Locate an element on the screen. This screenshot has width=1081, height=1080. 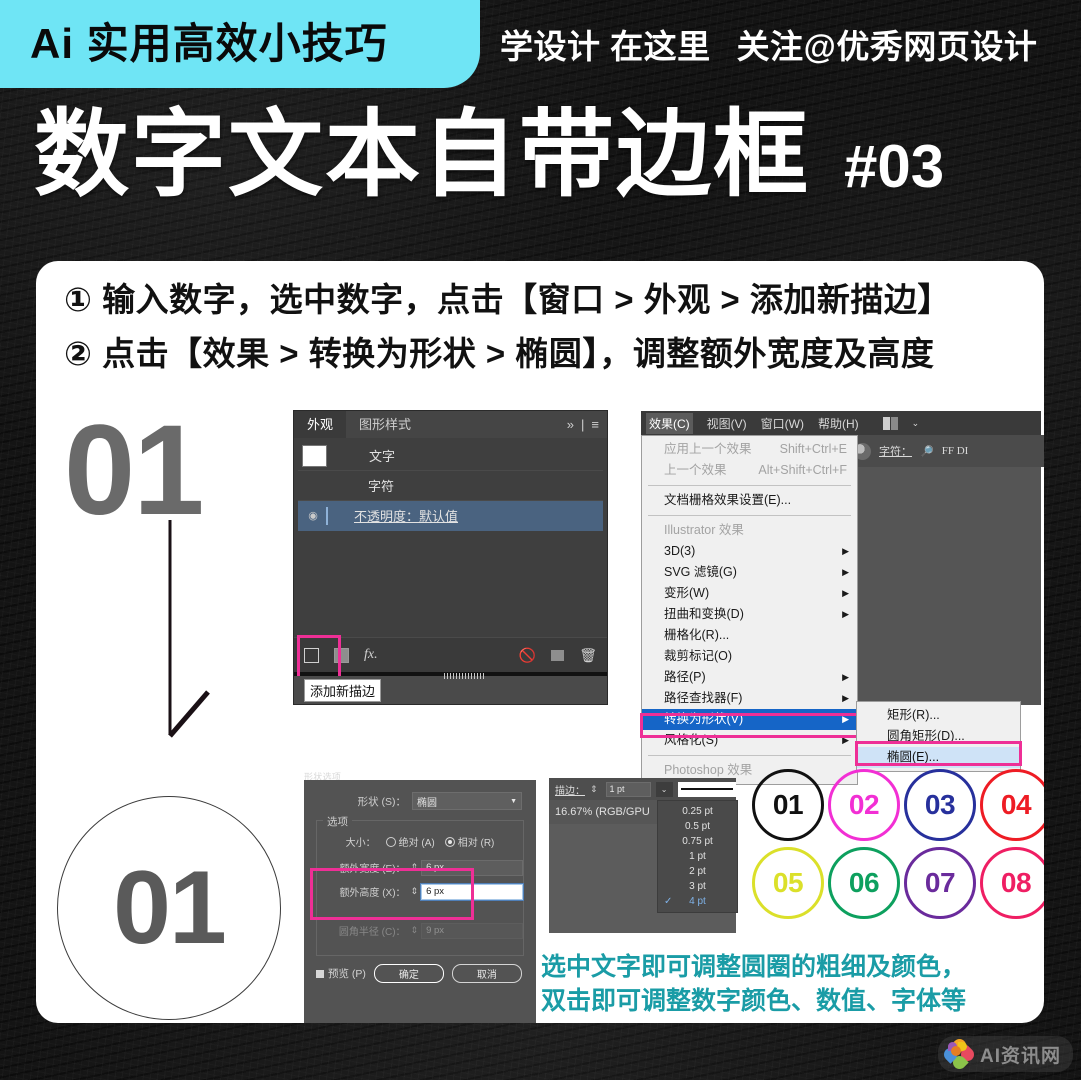
table-row-selected: ◉ 不透明度：默认值 is located at coordinates (450, 516).